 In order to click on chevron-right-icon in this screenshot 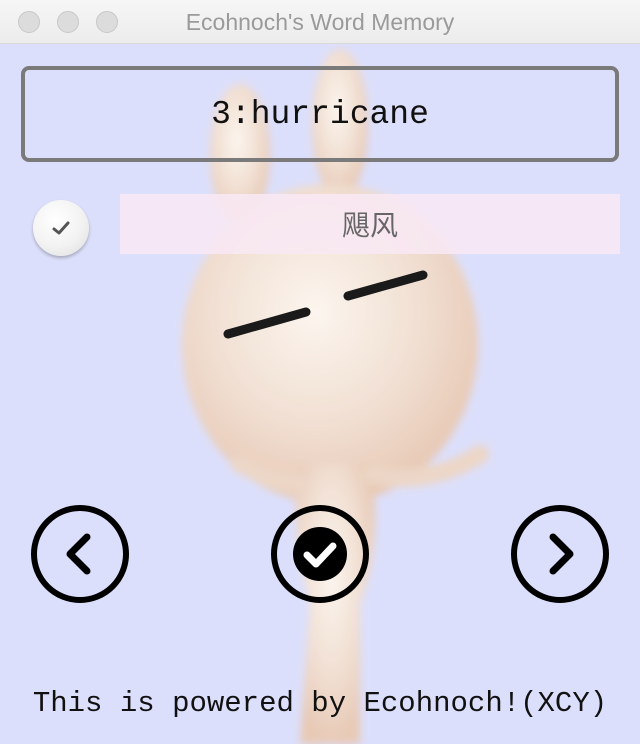, I will do `click(560, 554)`.